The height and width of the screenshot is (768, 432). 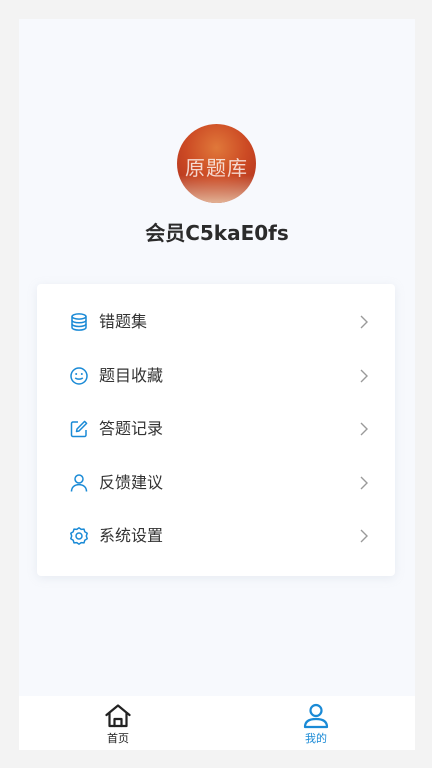 What do you see at coordinates (131, 482) in the screenshot?
I see `menu-item-label: 反馈建议` at bounding box center [131, 482].